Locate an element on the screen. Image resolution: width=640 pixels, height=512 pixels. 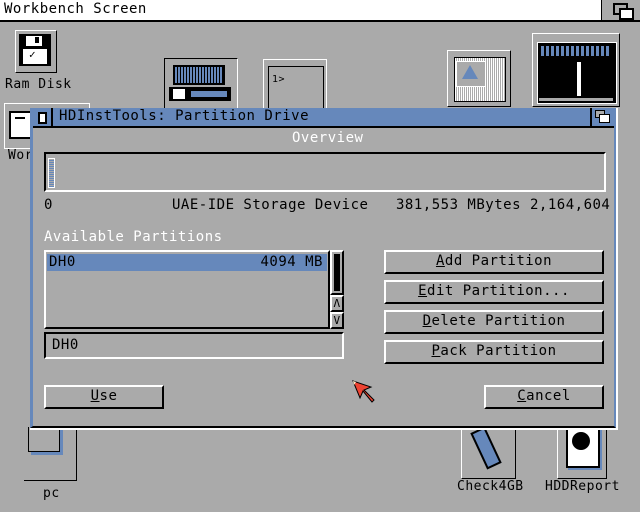
window-title: HDInstTools: Partition Drive is located at coordinates (184, 116).